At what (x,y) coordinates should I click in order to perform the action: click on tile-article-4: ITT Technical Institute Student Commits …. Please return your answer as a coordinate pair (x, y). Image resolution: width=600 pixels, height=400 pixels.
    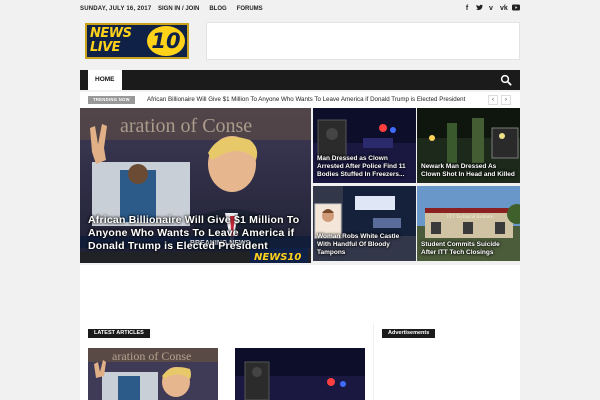
    Looking at the image, I should click on (468, 223).